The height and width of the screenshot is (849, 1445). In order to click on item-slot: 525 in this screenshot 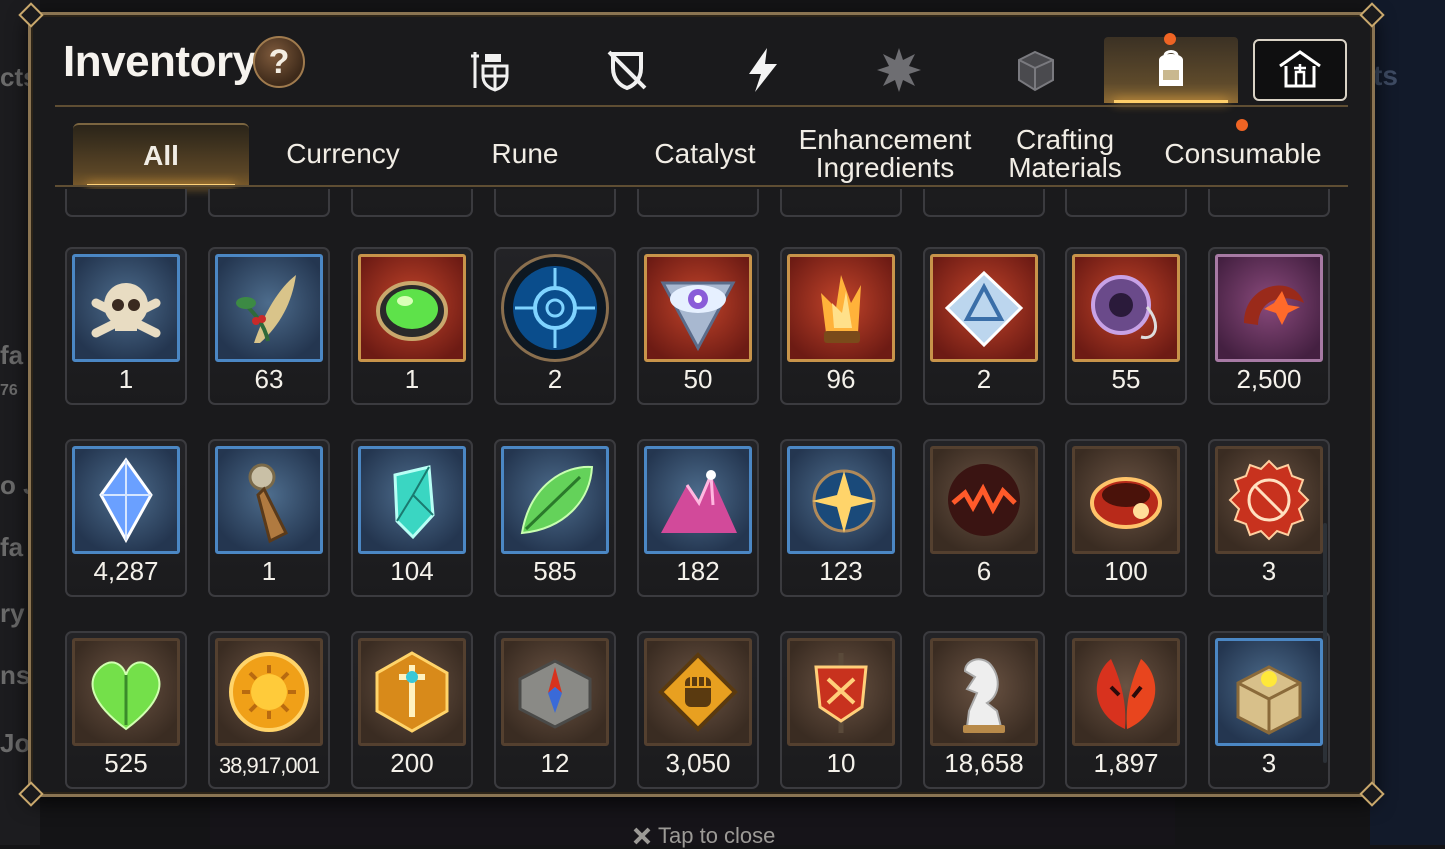, I will do `click(126, 710)`.